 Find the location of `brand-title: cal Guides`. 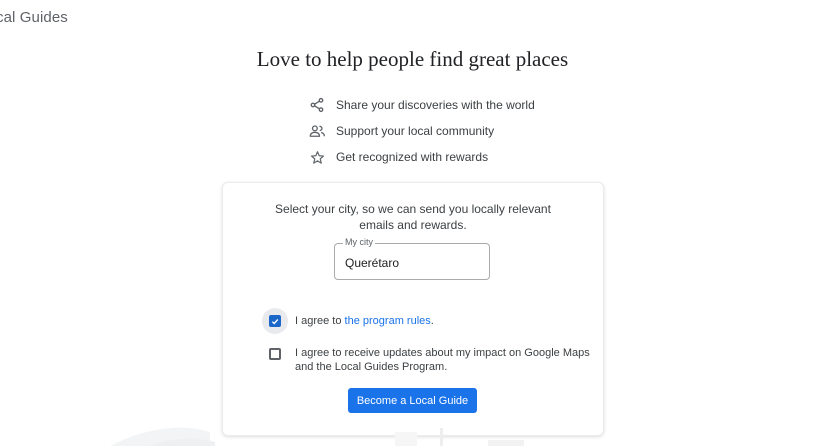

brand-title: cal Guides is located at coordinates (34, 17).